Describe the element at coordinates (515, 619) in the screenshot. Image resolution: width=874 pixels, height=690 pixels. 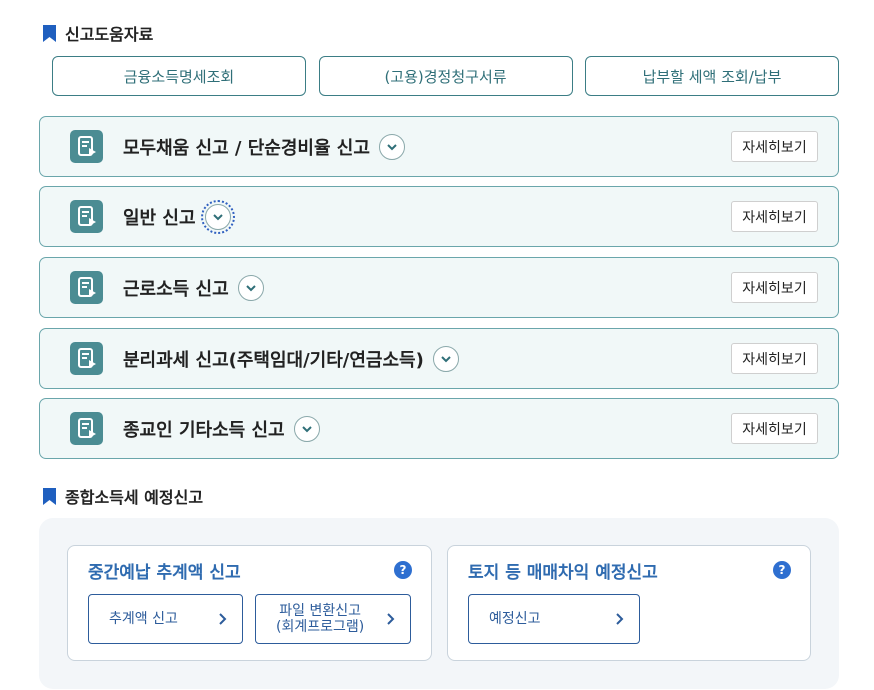
I see `button-label: 예정신고` at that location.